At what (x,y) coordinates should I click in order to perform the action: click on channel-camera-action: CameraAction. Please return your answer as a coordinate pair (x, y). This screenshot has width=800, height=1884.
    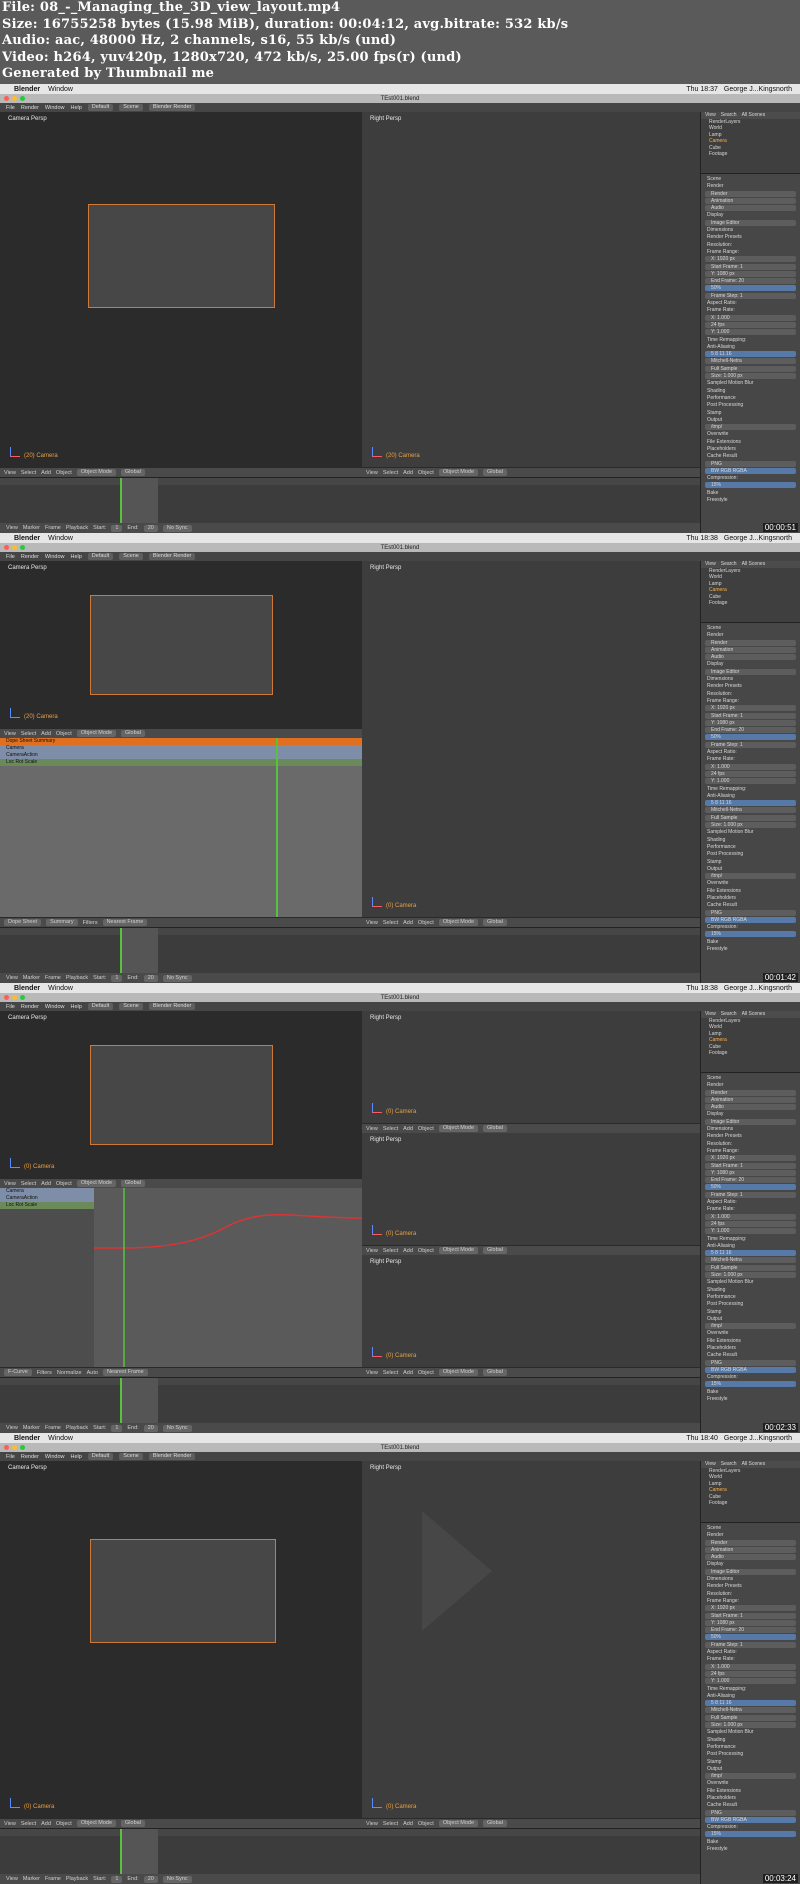
    Looking at the image, I should click on (181, 755).